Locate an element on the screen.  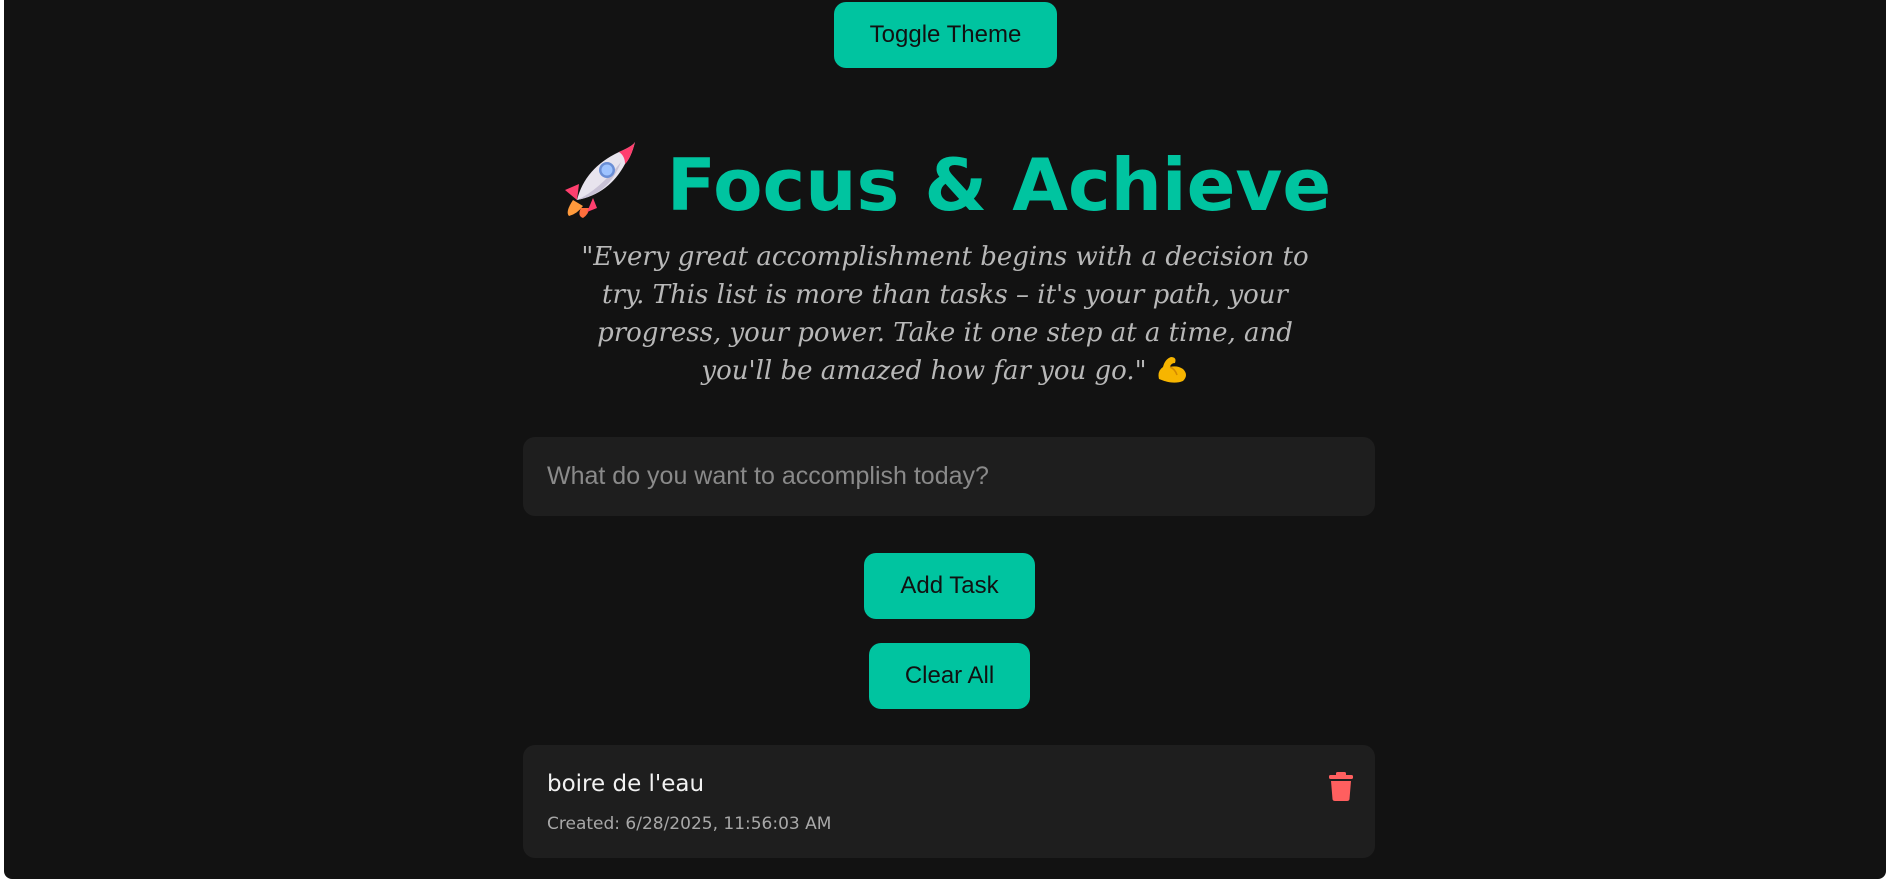
delete-task-button is located at coordinates (1341, 786).